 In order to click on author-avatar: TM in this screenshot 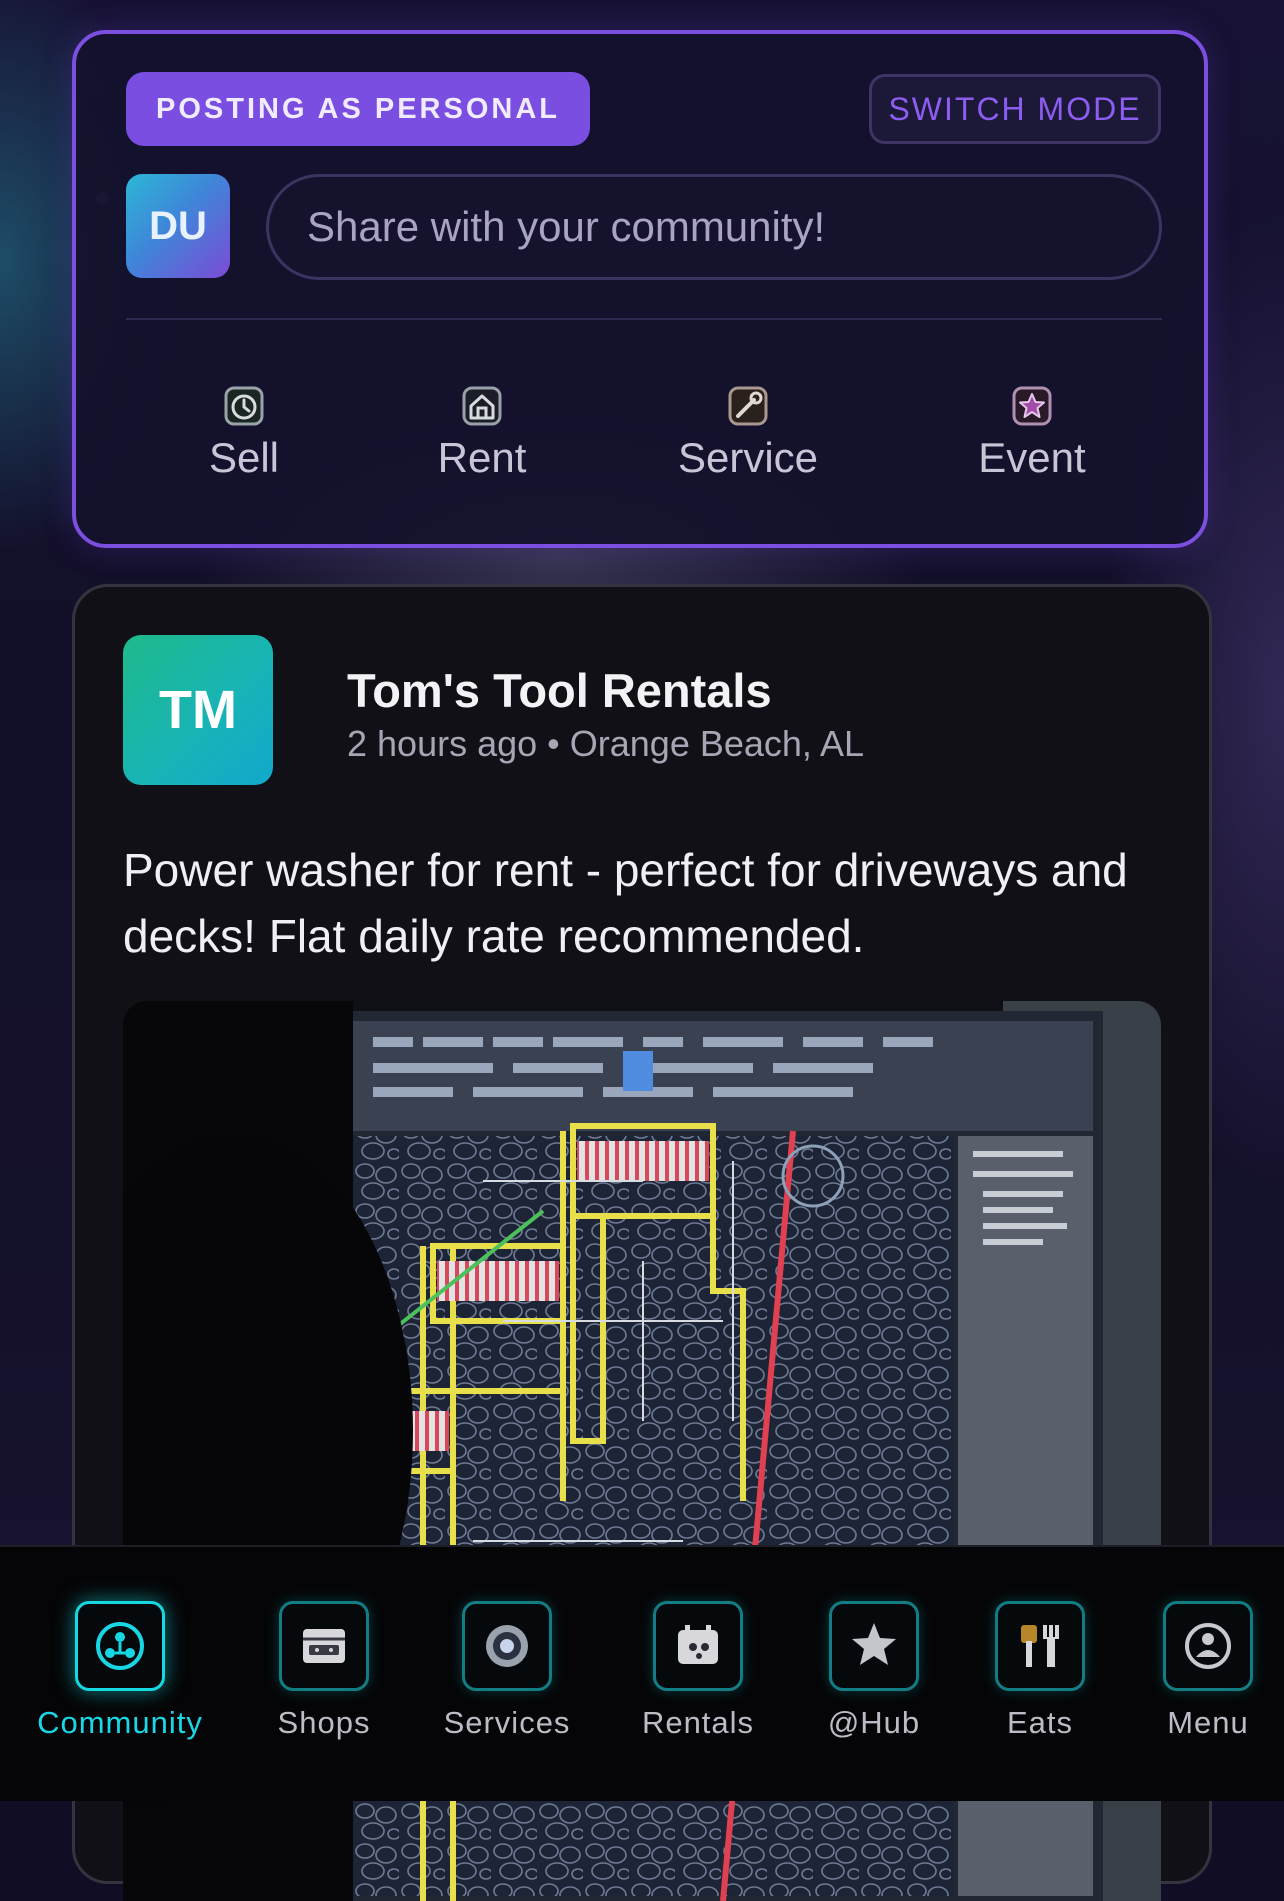, I will do `click(198, 710)`.